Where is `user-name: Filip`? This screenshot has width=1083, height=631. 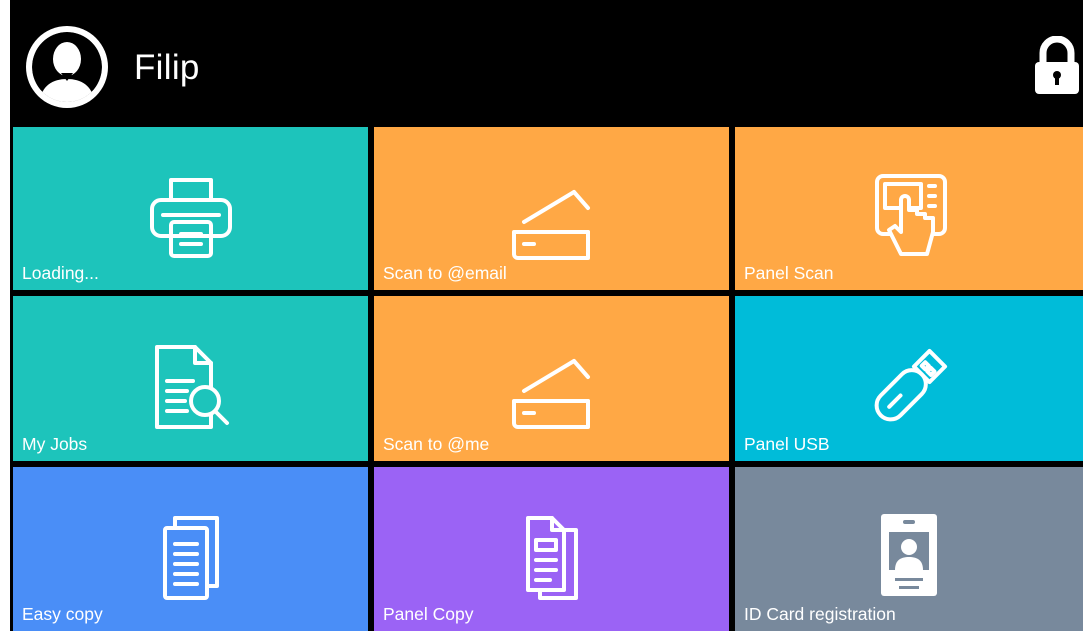
user-name: Filip is located at coordinates (167, 67).